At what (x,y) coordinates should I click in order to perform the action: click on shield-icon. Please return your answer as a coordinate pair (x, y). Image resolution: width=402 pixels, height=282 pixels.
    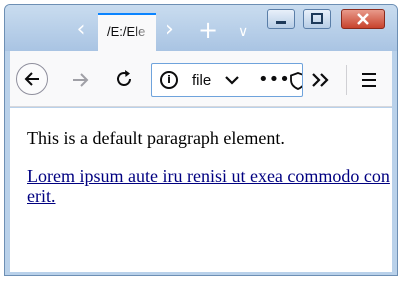
    Looking at the image, I should click on (296, 81).